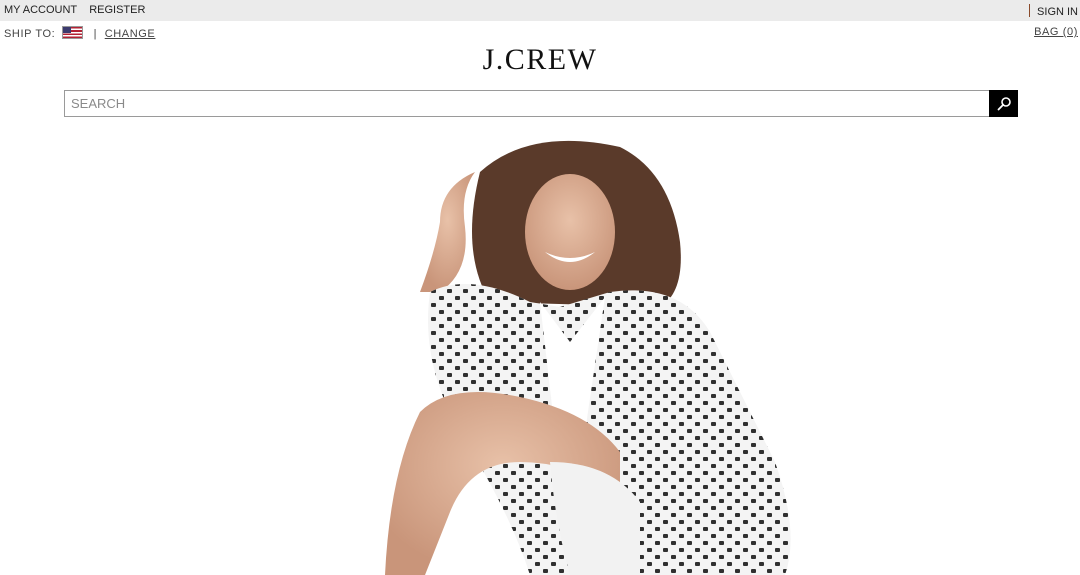  I want to click on account-links: MY ACCOUNT REGISTER, so click(79, 10).